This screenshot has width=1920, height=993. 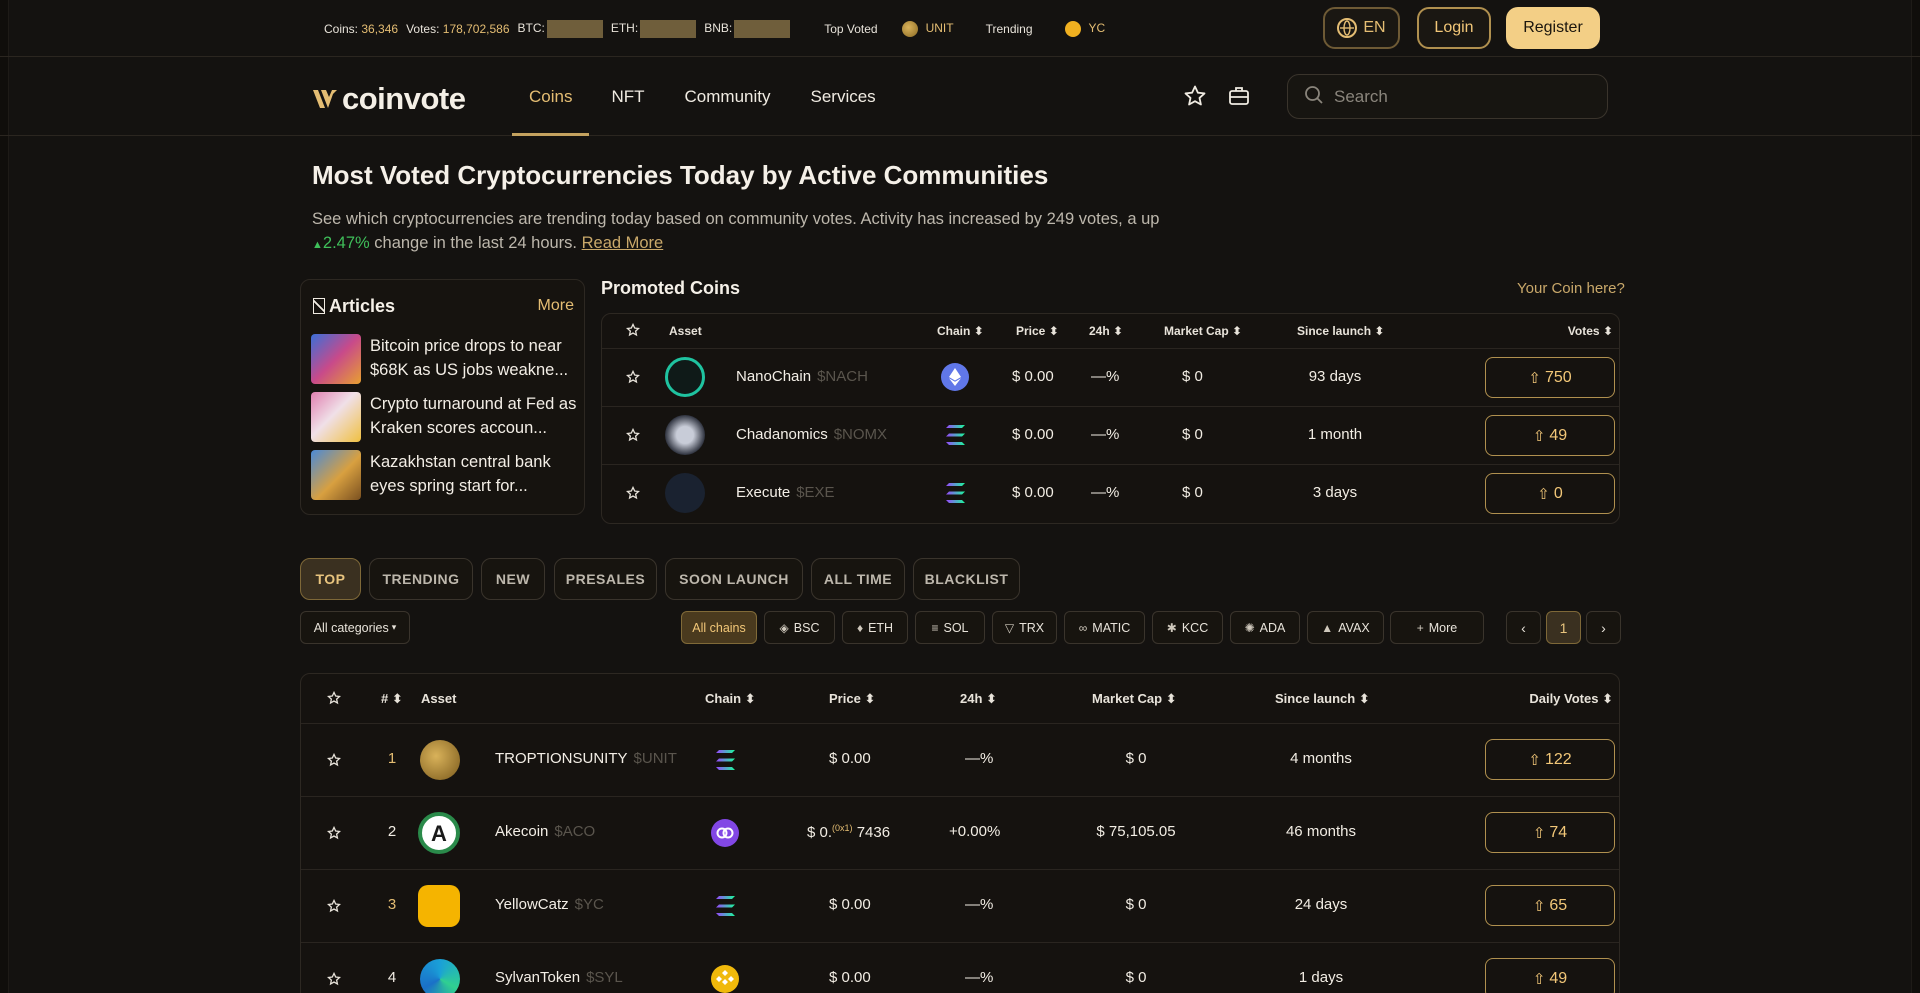 I want to click on vote-button: ⇧ 65, so click(x=1550, y=905).